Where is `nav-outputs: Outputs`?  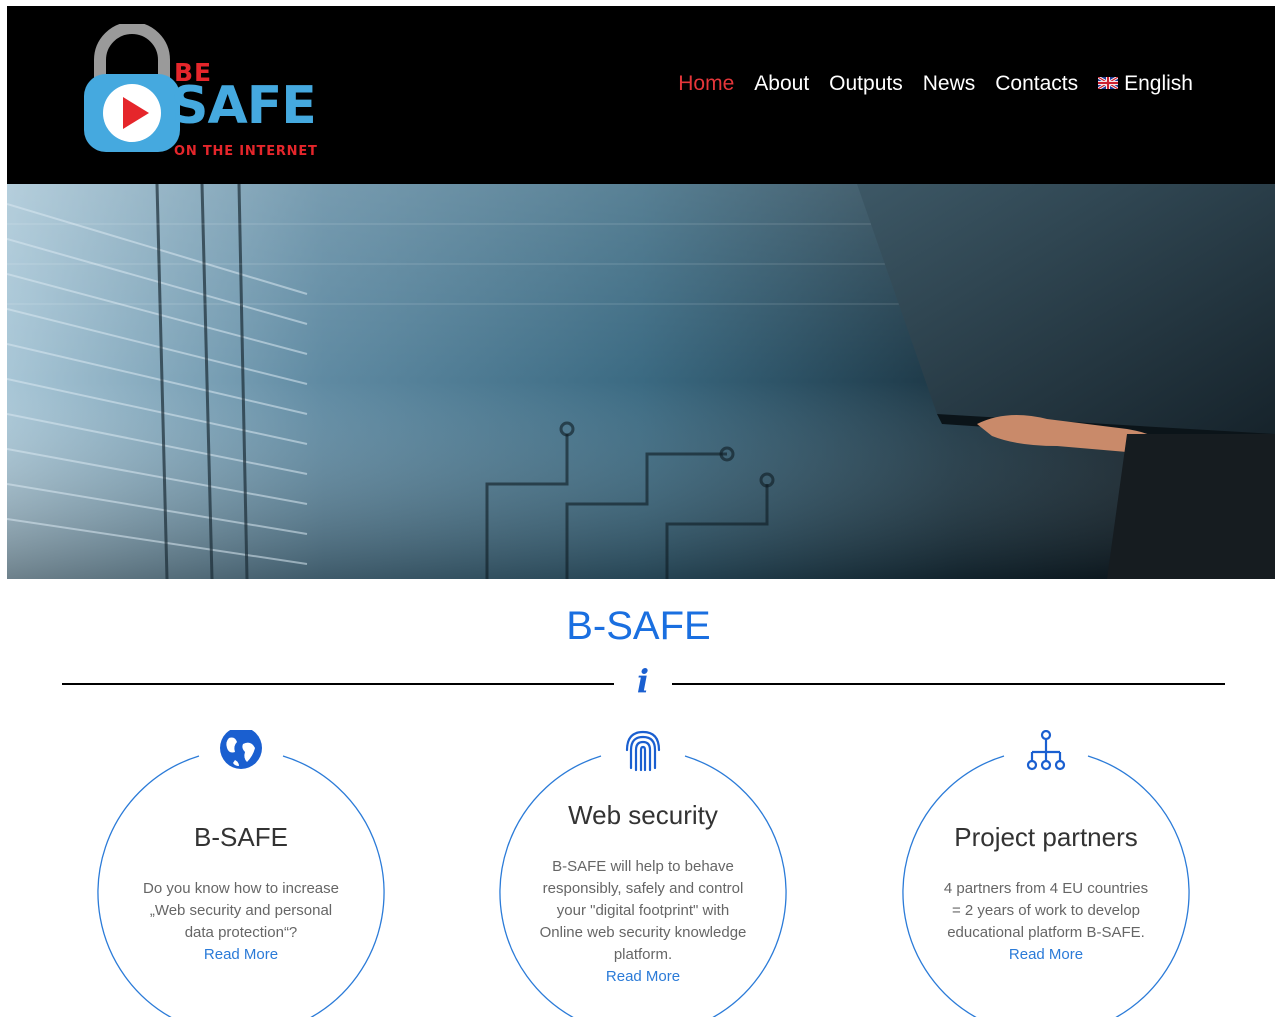
nav-outputs: Outputs is located at coordinates (866, 84).